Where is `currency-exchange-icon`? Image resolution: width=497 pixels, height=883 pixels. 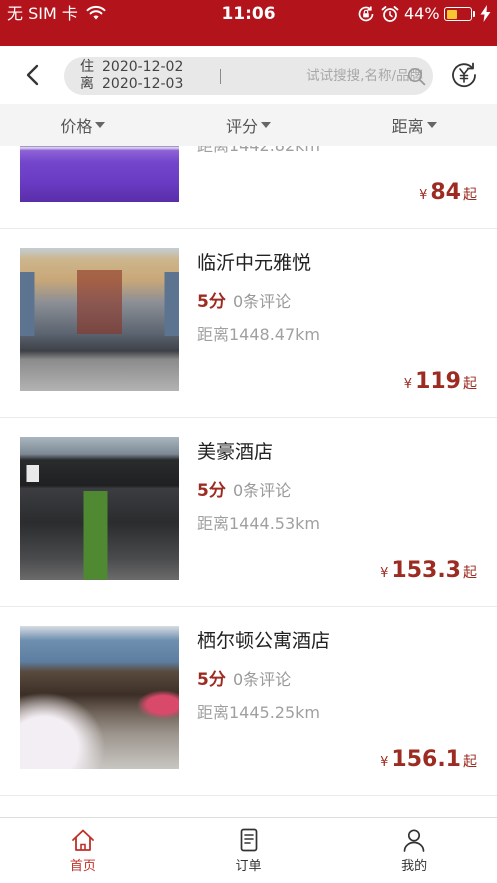 currency-exchange-icon is located at coordinates (464, 75).